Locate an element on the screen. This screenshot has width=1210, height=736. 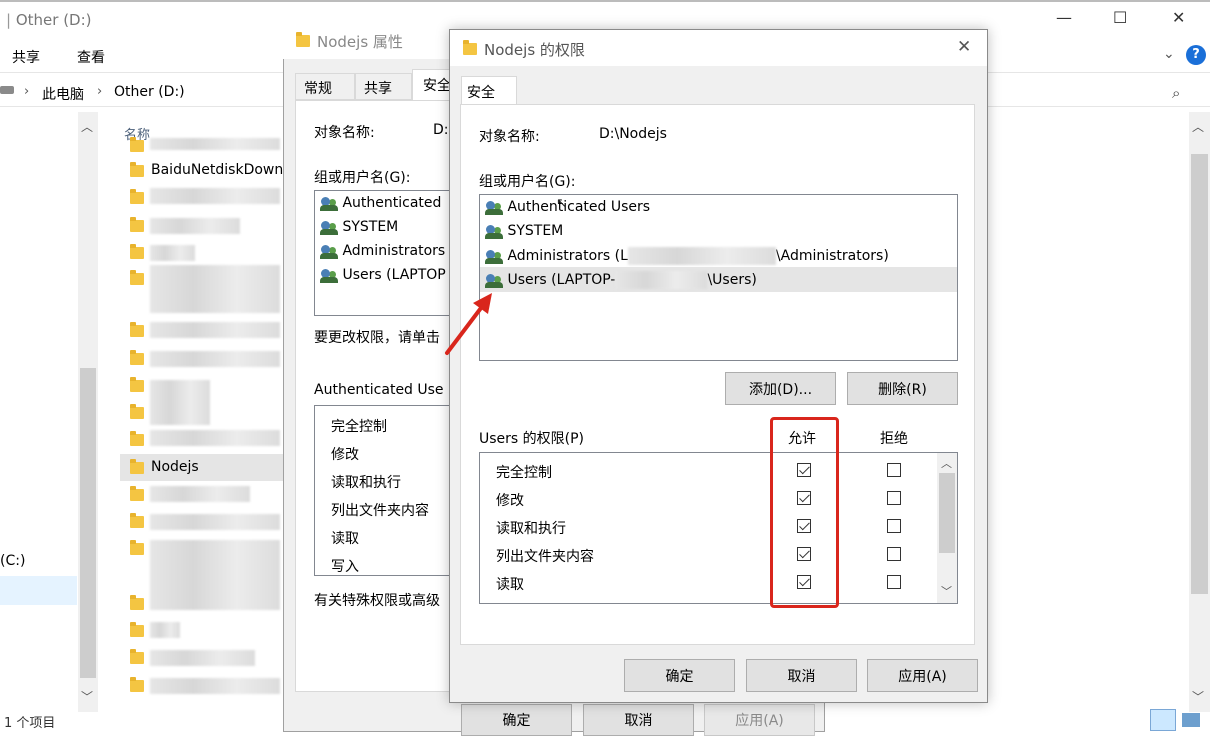
props-ok-button: 确定 is located at coordinates (516, 720).